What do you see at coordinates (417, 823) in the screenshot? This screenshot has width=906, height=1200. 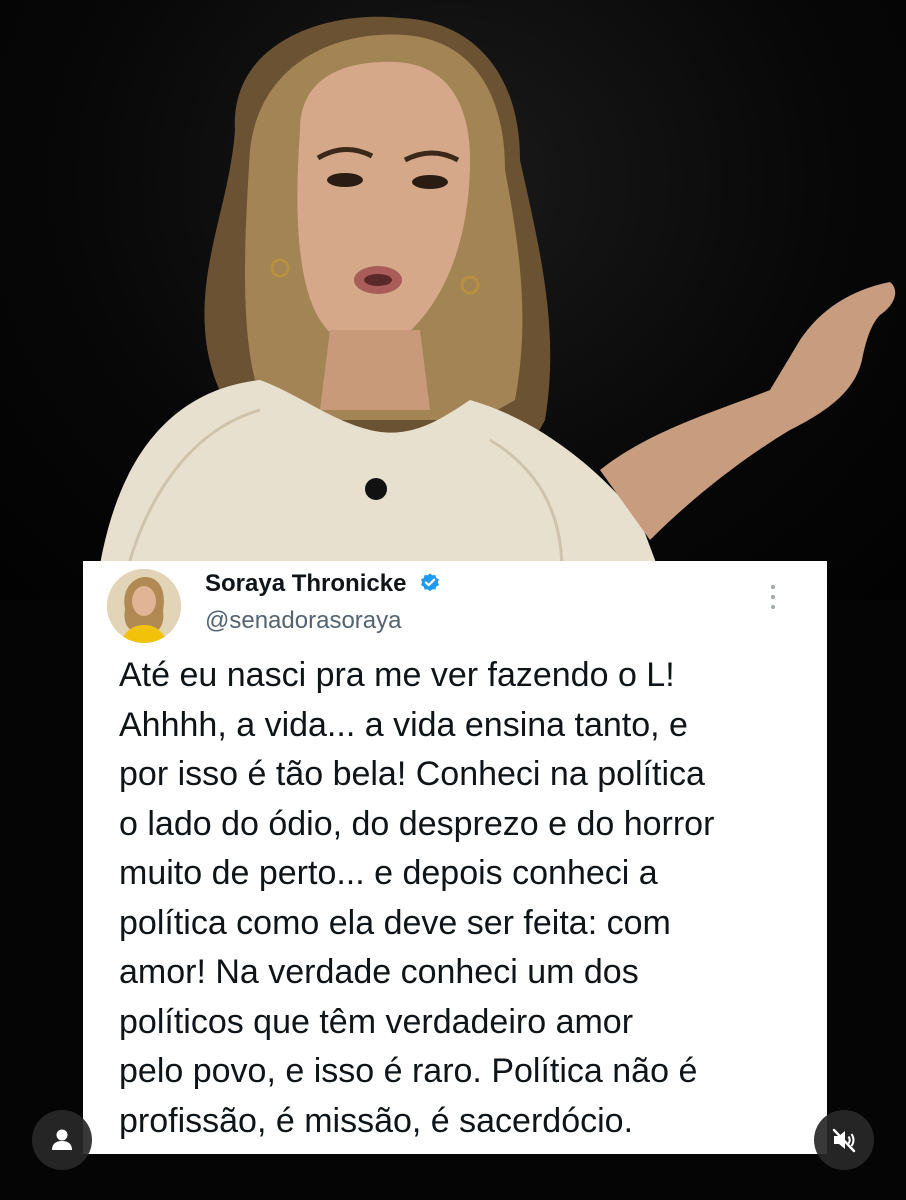 I see `tweet-line: o lado do ódio, do desprezo e do horror` at bounding box center [417, 823].